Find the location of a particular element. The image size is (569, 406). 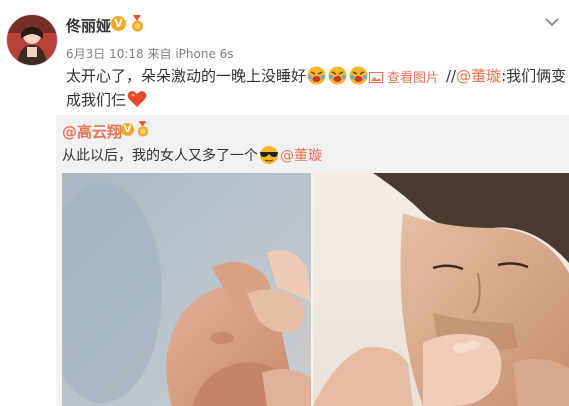

view-pictures-link: 查看图片 is located at coordinates (404, 76).